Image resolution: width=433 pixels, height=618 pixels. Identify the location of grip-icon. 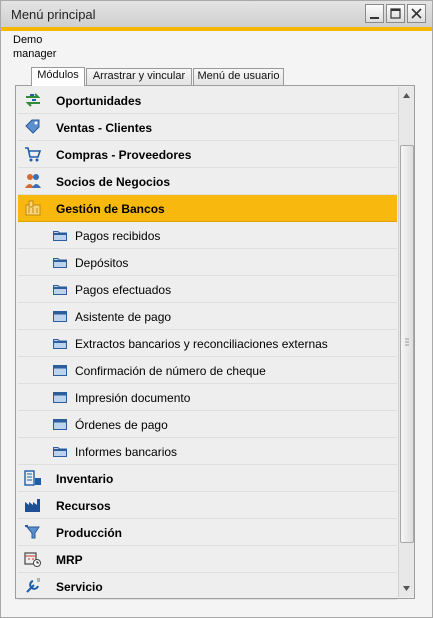
(407, 342).